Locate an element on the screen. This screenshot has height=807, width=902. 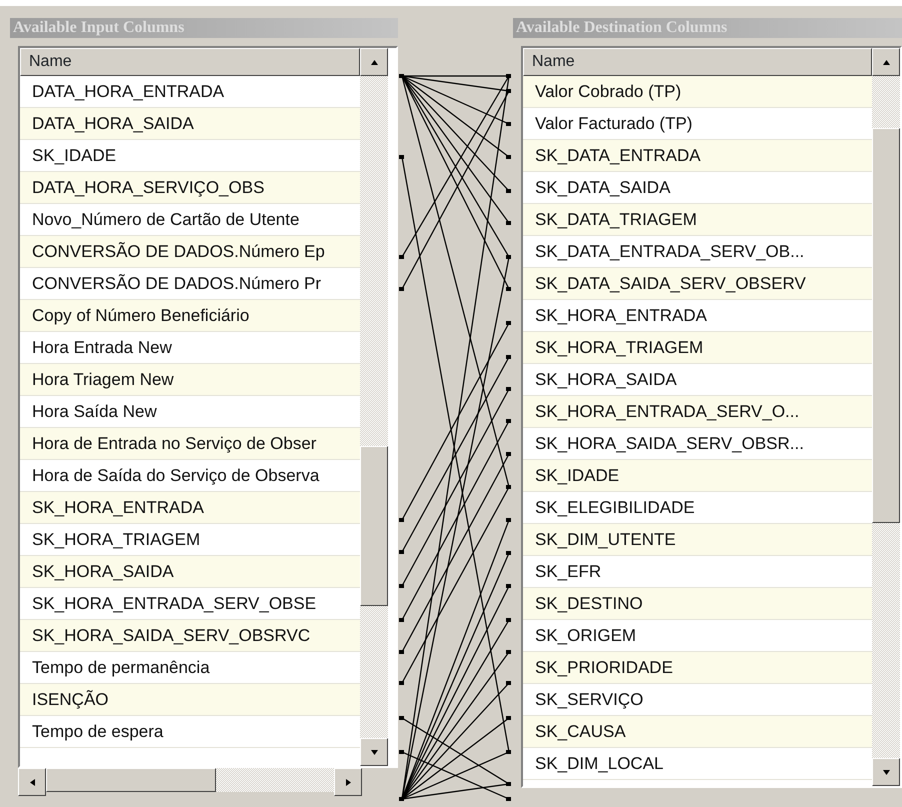
list-row: SK_IDADE is located at coordinates (697, 476).